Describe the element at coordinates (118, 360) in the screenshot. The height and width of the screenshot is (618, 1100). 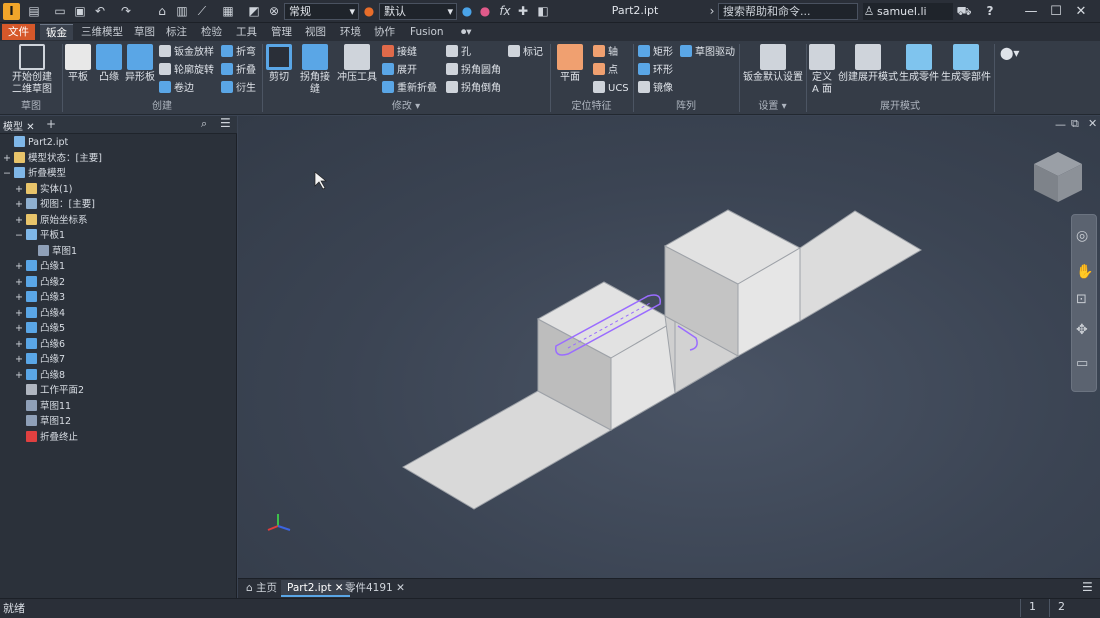
I see `browser-node: + 凸缘7` at that location.